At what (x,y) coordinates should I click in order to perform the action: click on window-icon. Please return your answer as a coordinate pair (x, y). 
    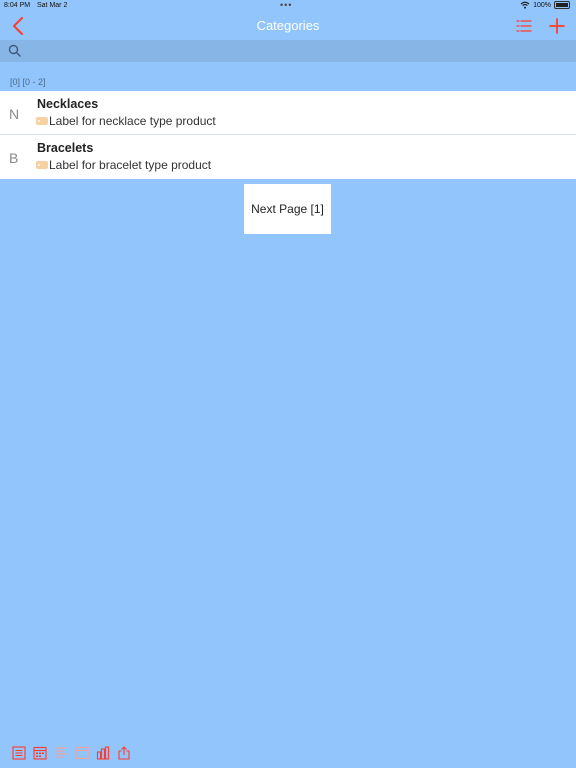
    Looking at the image, I should click on (81, 752).